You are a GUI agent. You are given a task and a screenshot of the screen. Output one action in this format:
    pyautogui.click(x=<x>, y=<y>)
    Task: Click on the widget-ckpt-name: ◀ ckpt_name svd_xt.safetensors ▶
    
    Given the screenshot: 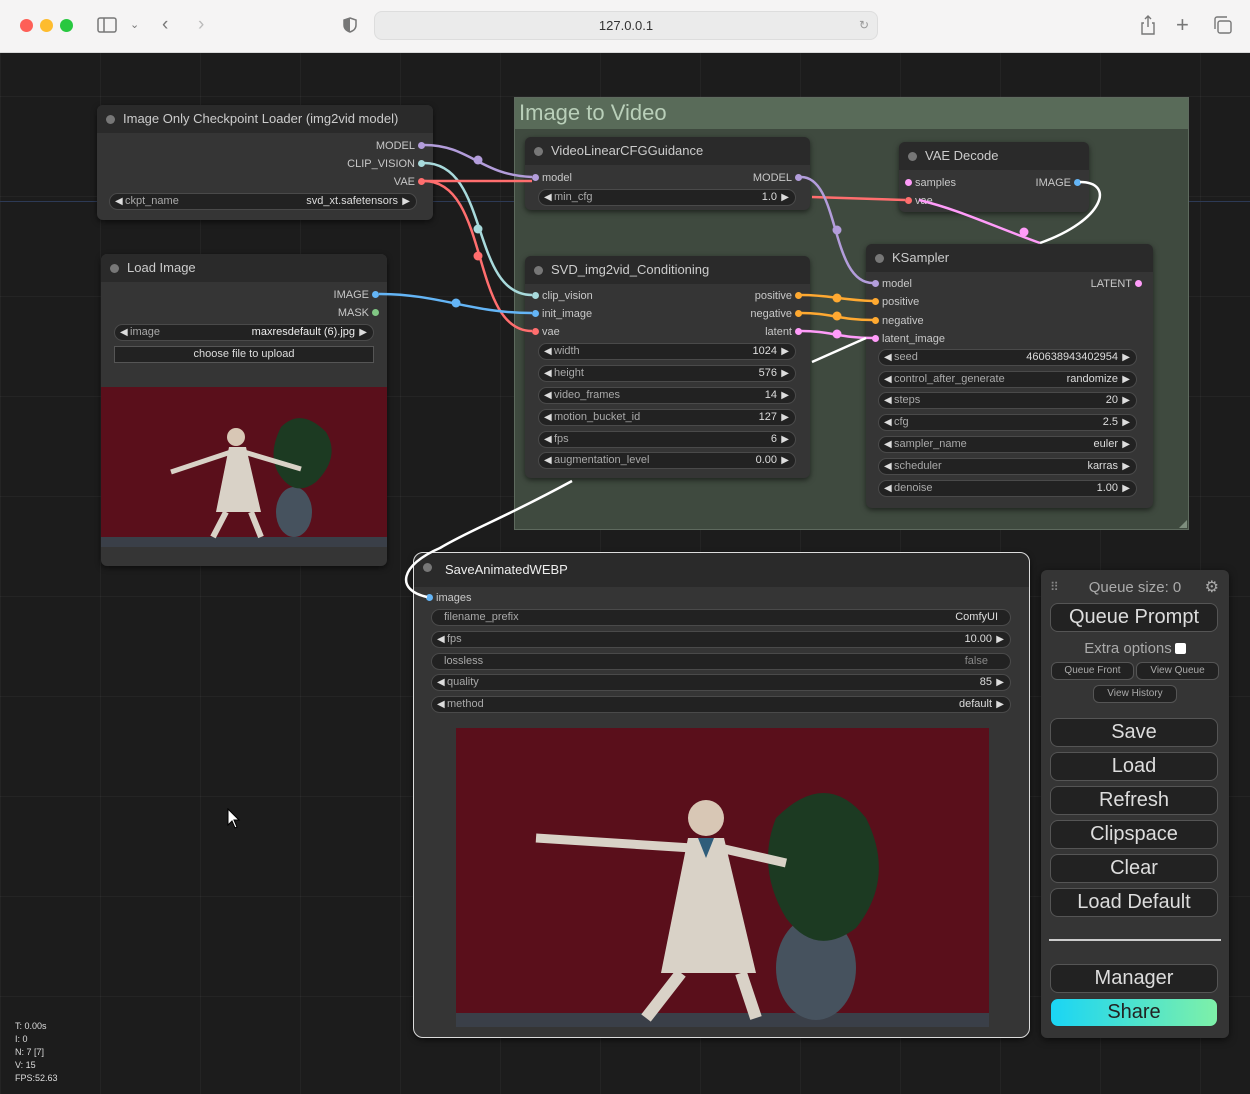 What is the action you would take?
    pyautogui.click(x=263, y=201)
    